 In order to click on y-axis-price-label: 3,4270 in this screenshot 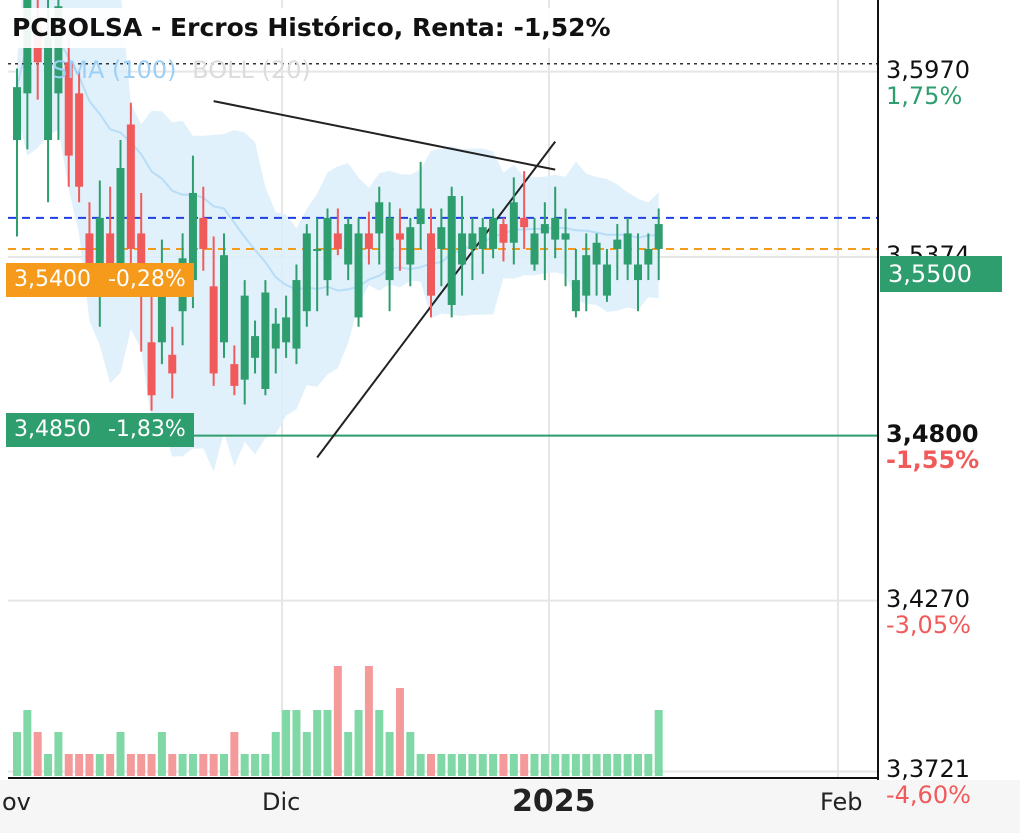, I will do `click(928, 598)`.